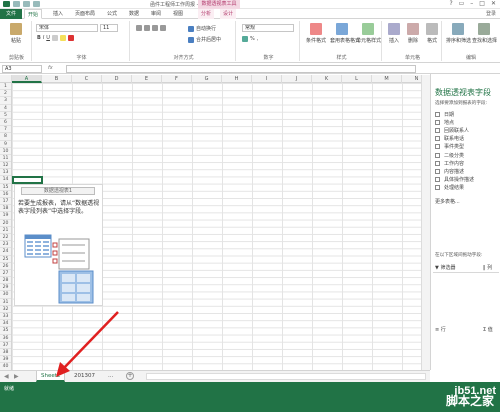  What do you see at coordinates (5, 309) in the screenshot?
I see `row-header: 32` at bounding box center [5, 309].